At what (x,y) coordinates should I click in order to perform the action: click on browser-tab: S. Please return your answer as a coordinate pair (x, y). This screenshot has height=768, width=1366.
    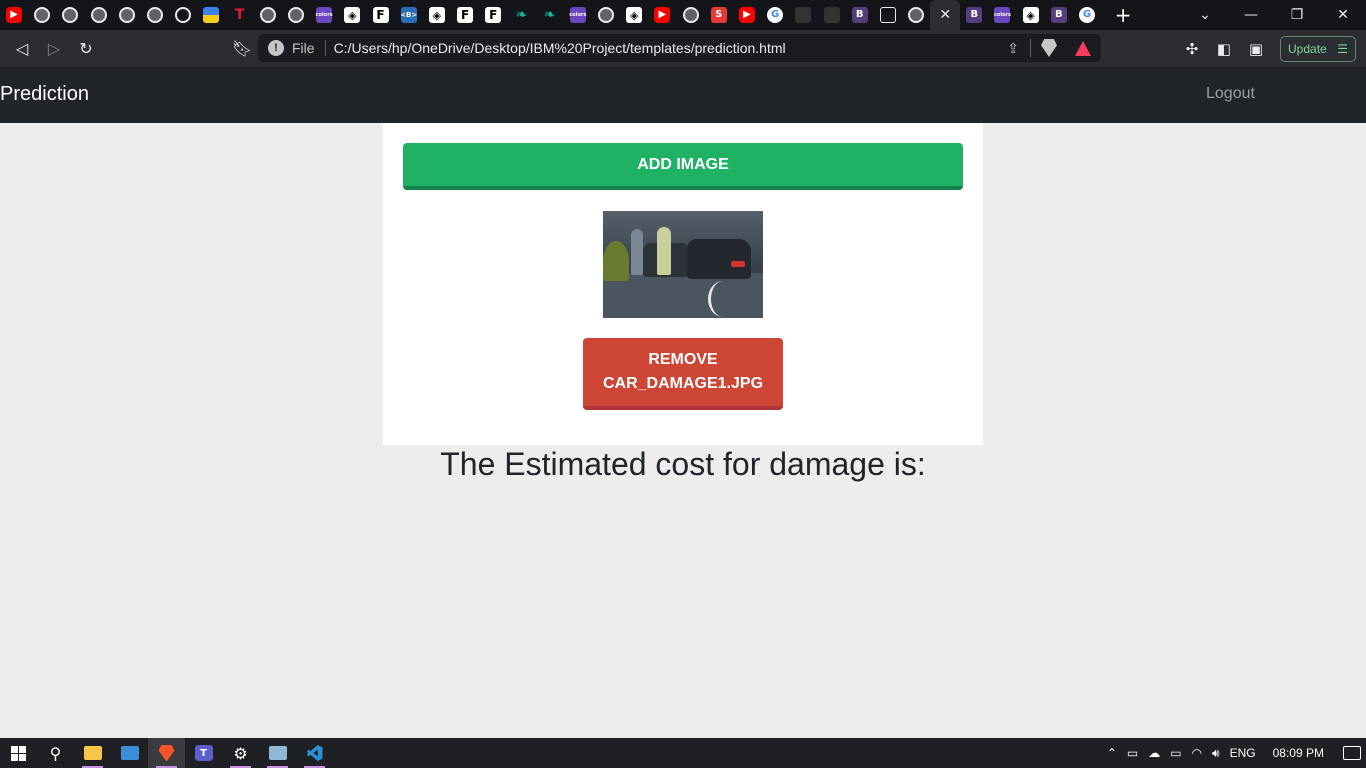
    Looking at the image, I should click on (719, 15).